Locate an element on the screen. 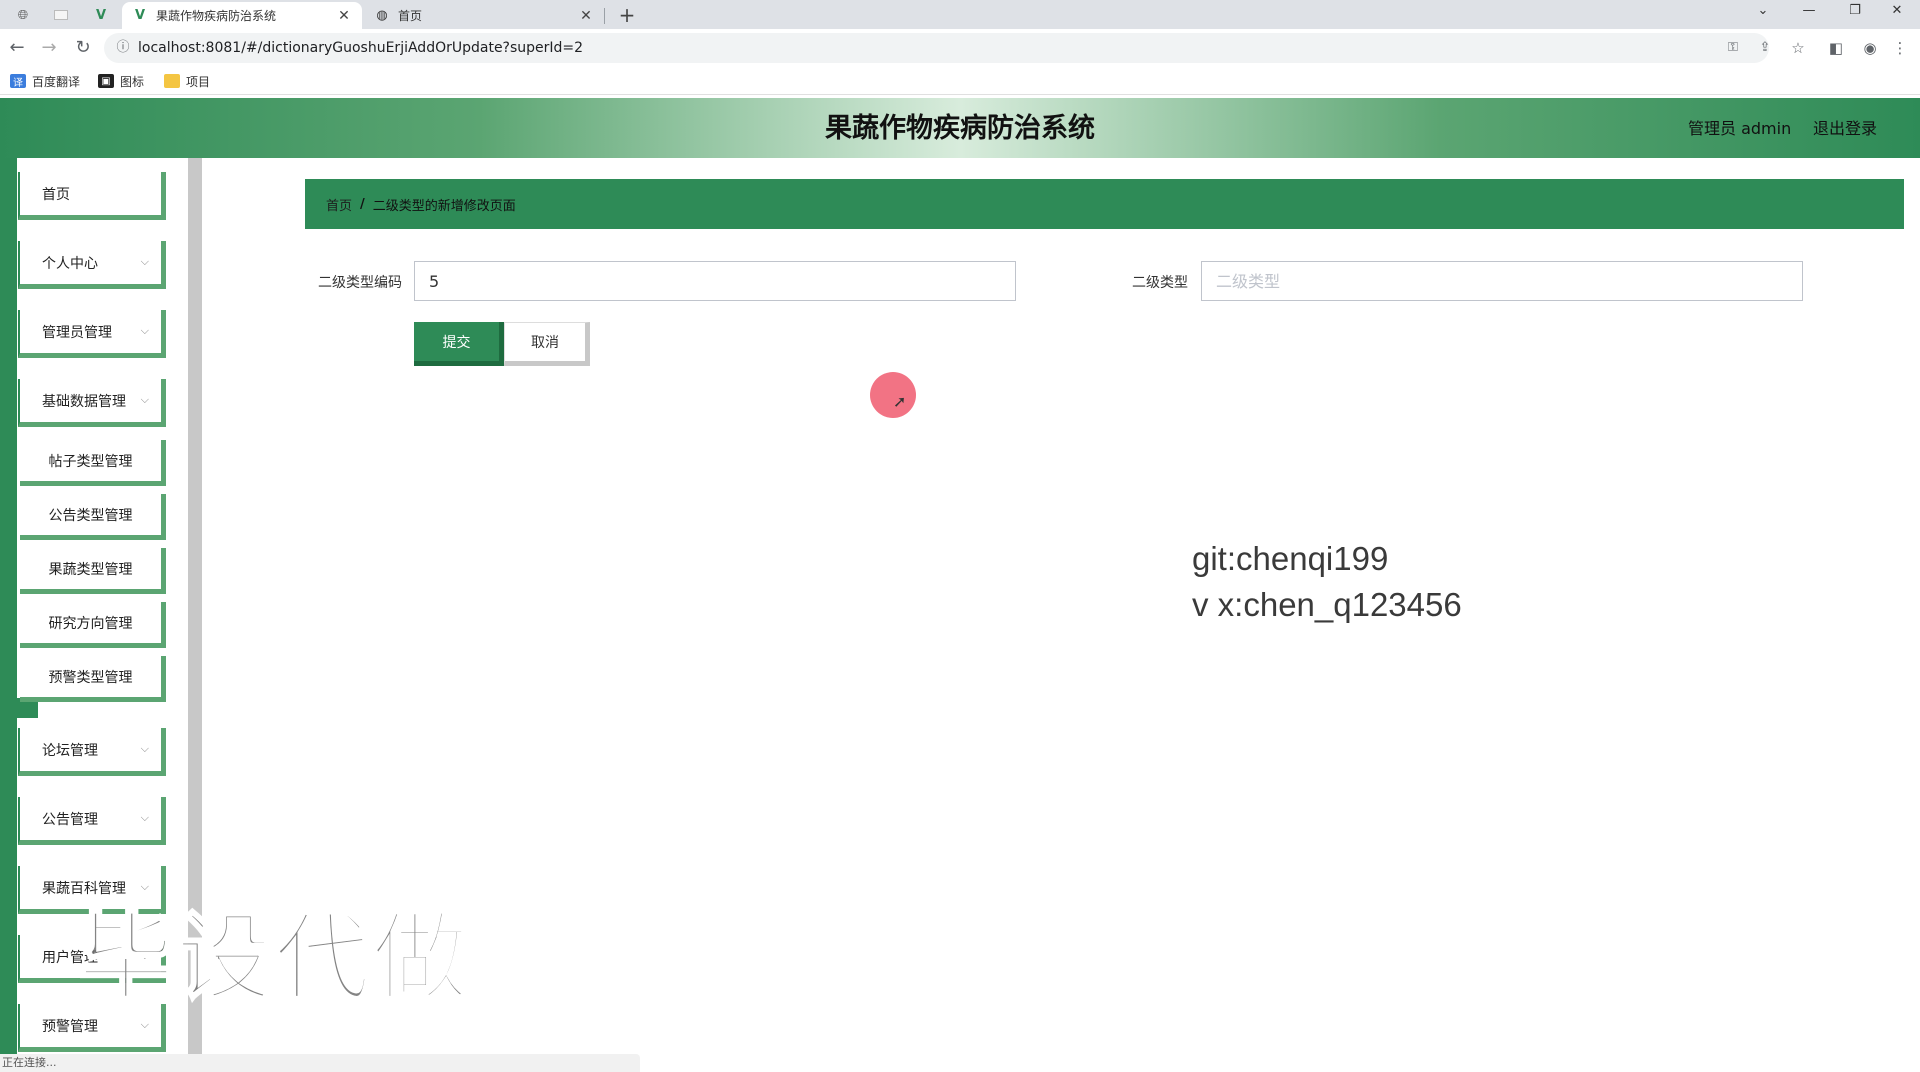  sidebar-subitem-notice-type: 公告类型管理 is located at coordinates (93, 517).